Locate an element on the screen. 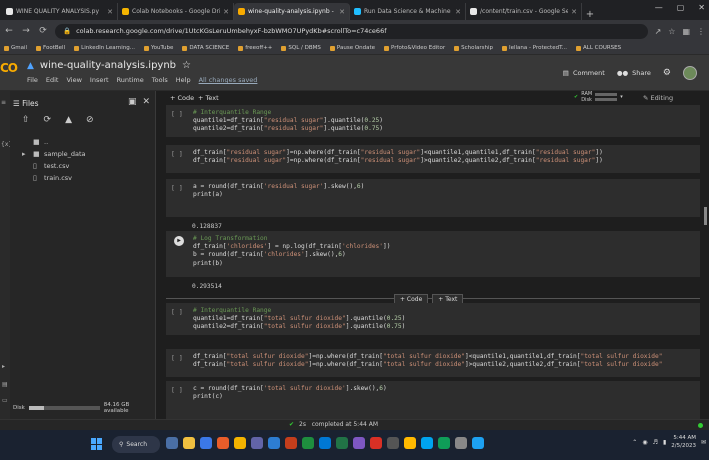  star-icon: ☆ is located at coordinates (186, 65).